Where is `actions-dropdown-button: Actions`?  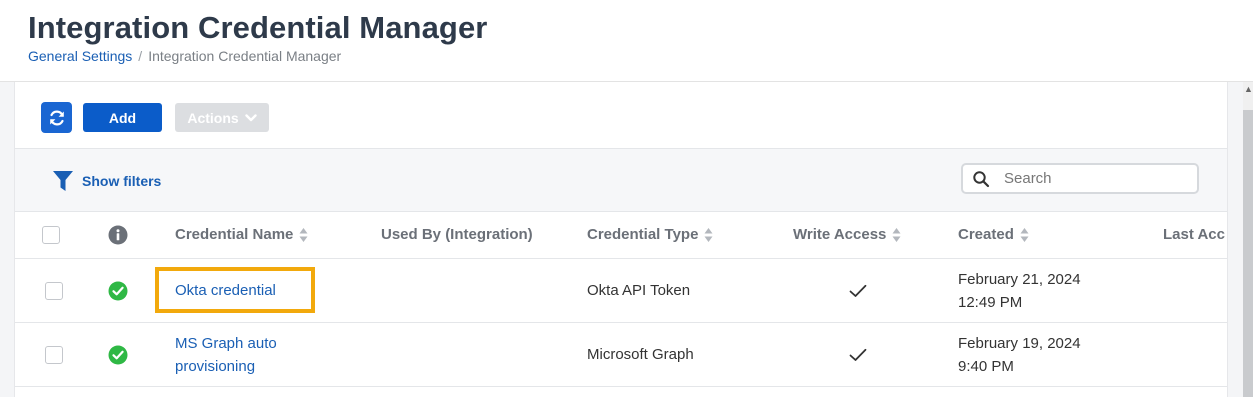 actions-dropdown-button: Actions is located at coordinates (222, 117).